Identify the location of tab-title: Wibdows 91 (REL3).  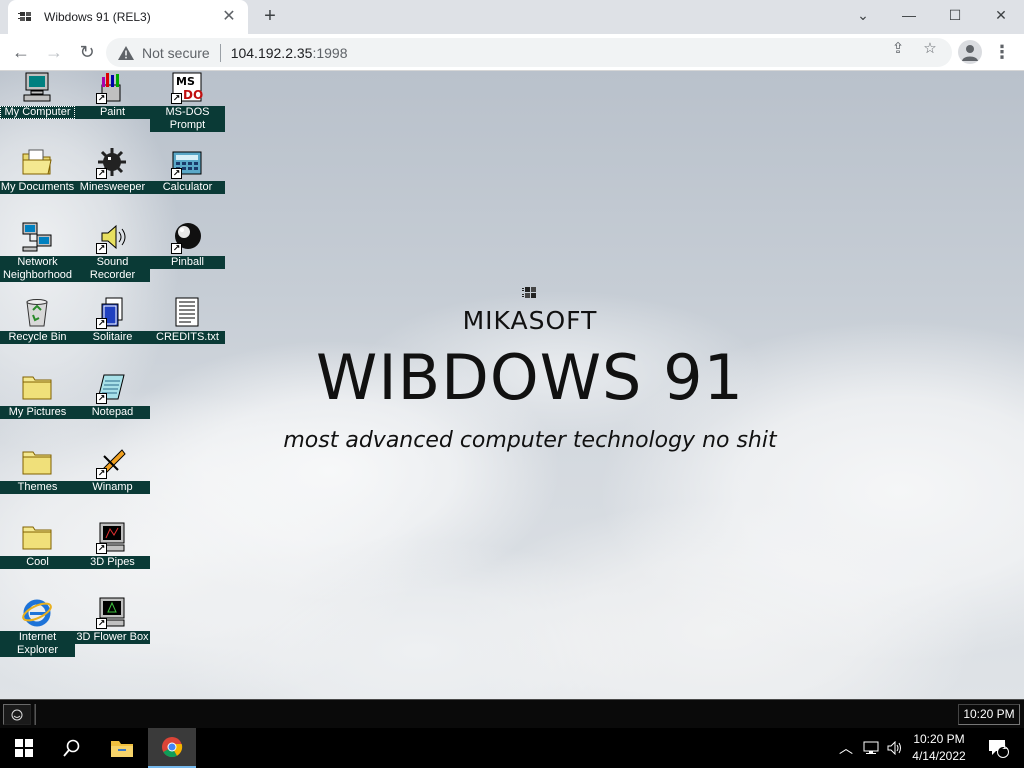
(97, 17).